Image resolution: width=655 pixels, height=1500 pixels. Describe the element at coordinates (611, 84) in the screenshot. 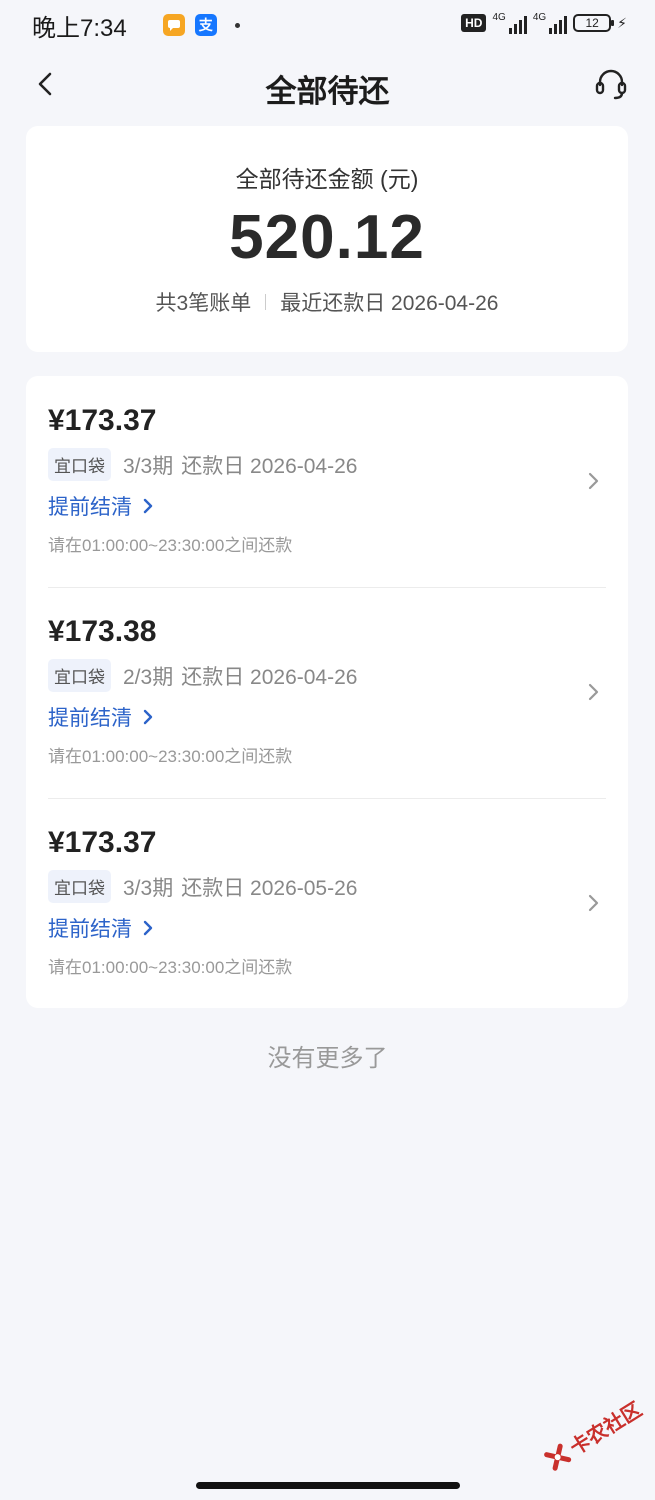

I see `customer-service-headset-icon` at that location.